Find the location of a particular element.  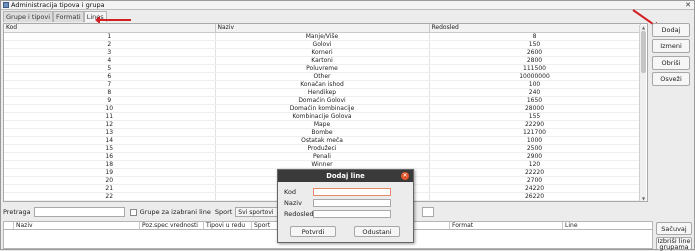

col-naziv: Naziv is located at coordinates (77, 225).